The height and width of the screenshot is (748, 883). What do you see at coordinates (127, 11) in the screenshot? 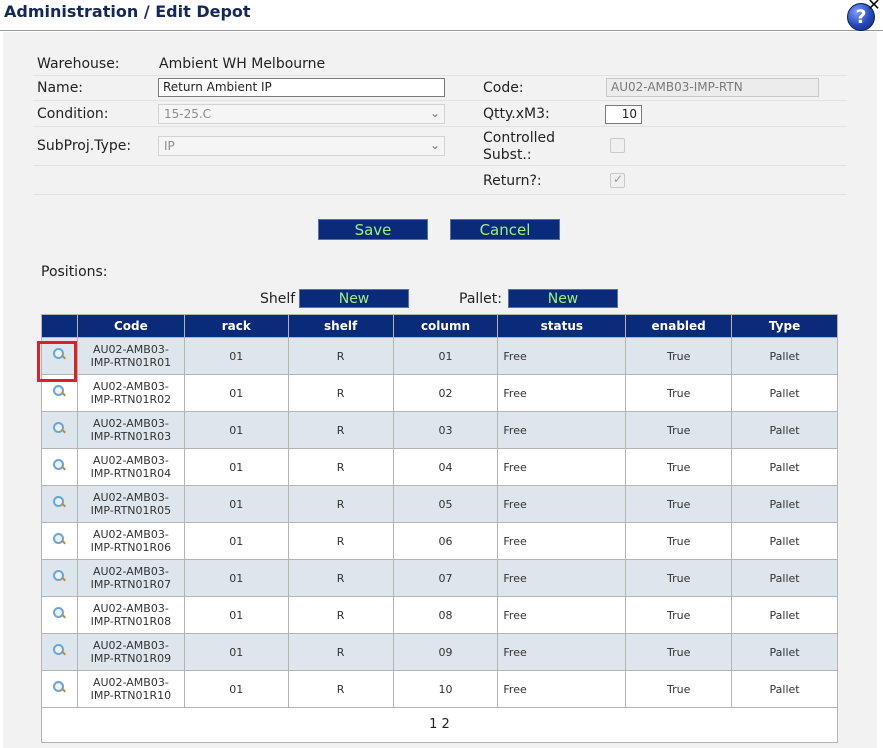
I see `page-title: Administration / Edit Depot` at bounding box center [127, 11].